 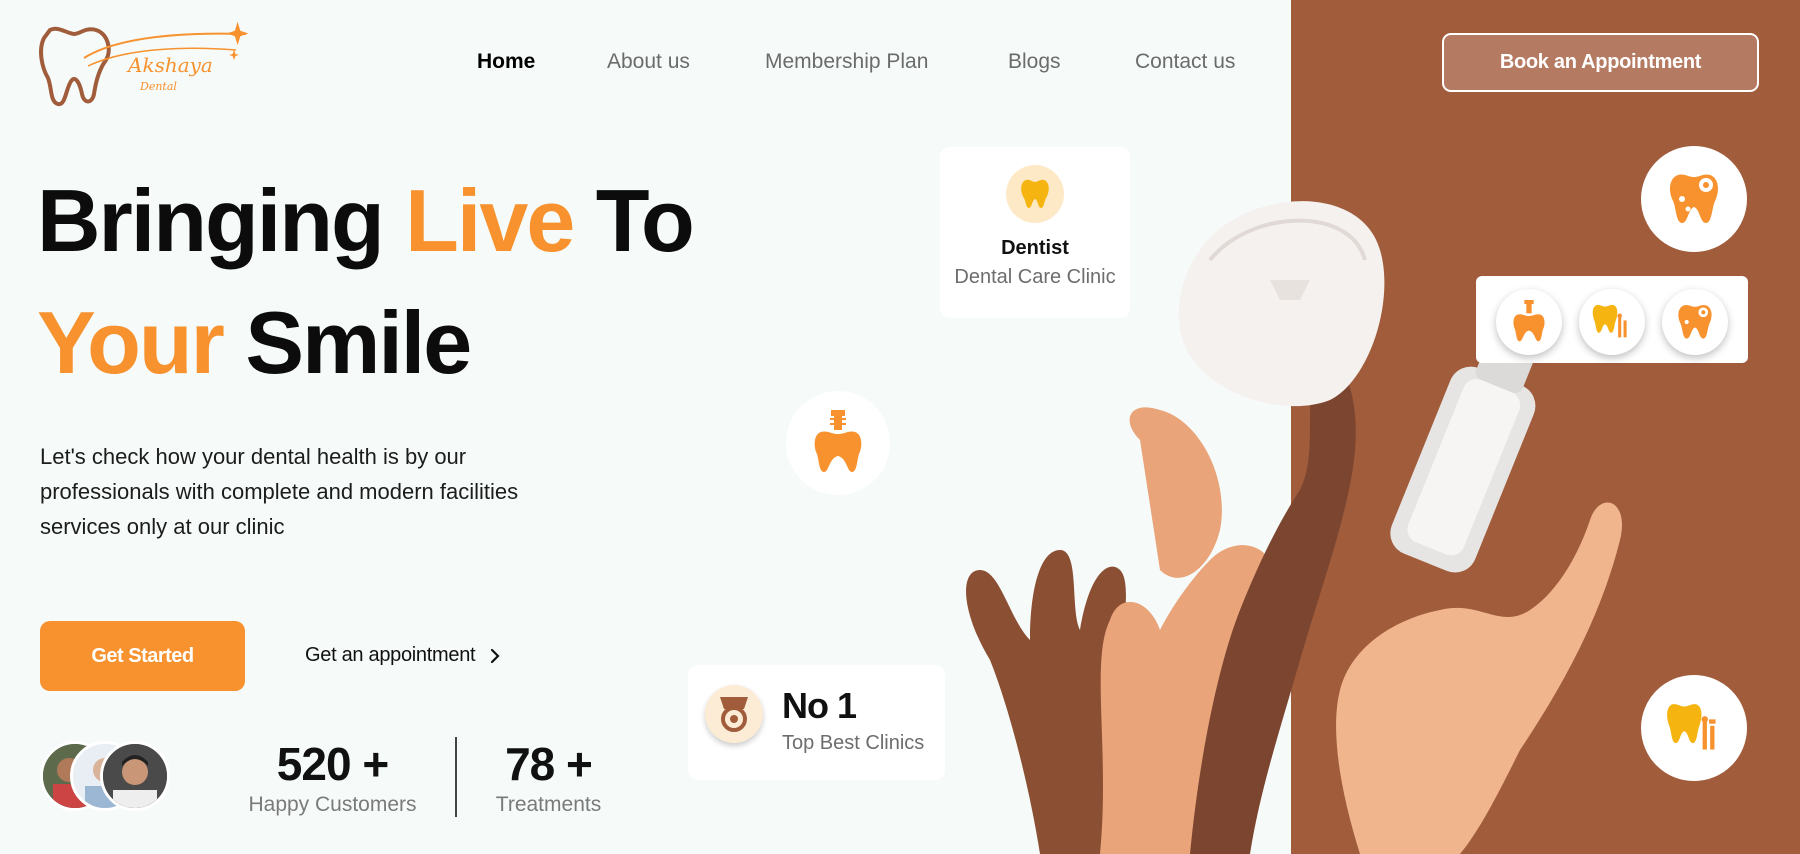 What do you see at coordinates (1034, 62) in the screenshot?
I see `nav-blogs: Blogs` at bounding box center [1034, 62].